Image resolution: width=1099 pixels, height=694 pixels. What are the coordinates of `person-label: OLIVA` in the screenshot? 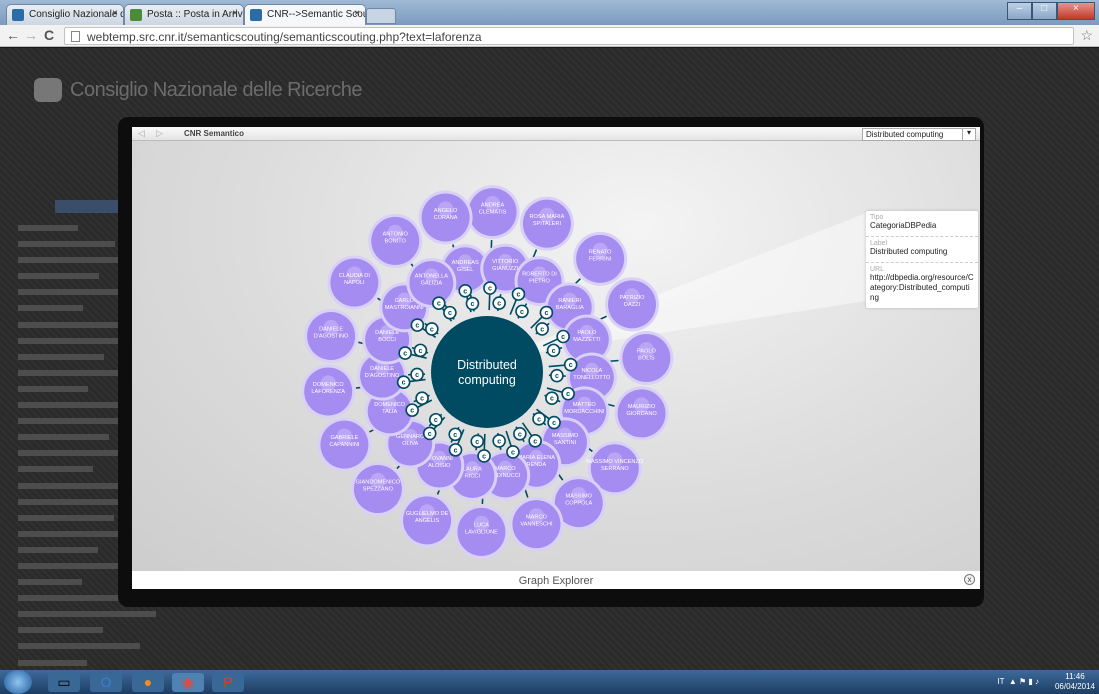 It's located at (410, 444).